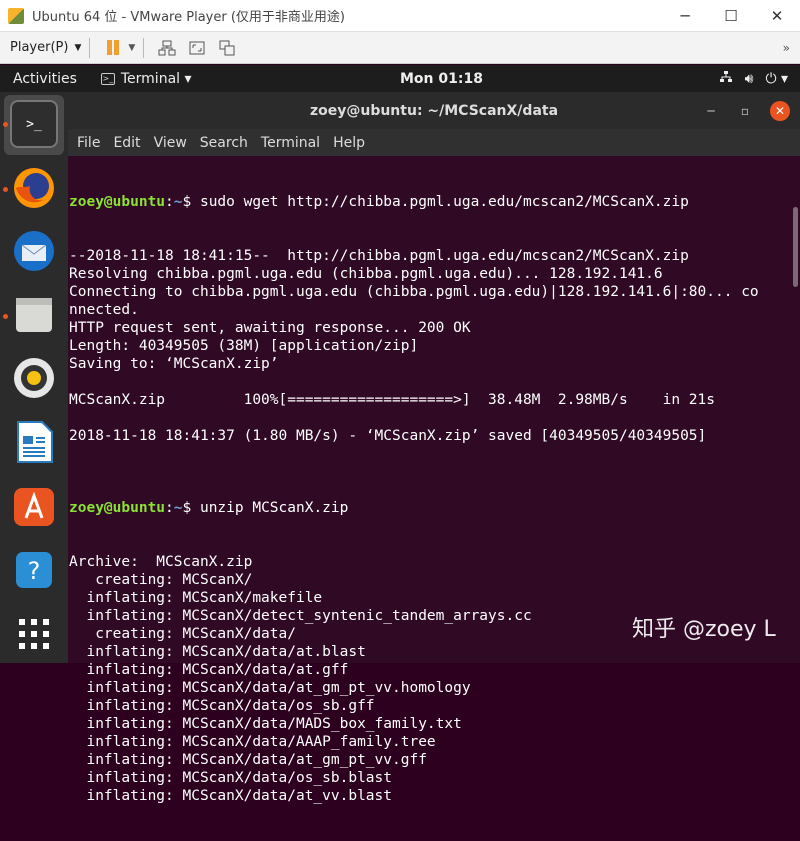 The image size is (800, 841). Describe the element at coordinates (126, 143) in the screenshot. I see `menu-edit: Edit` at that location.